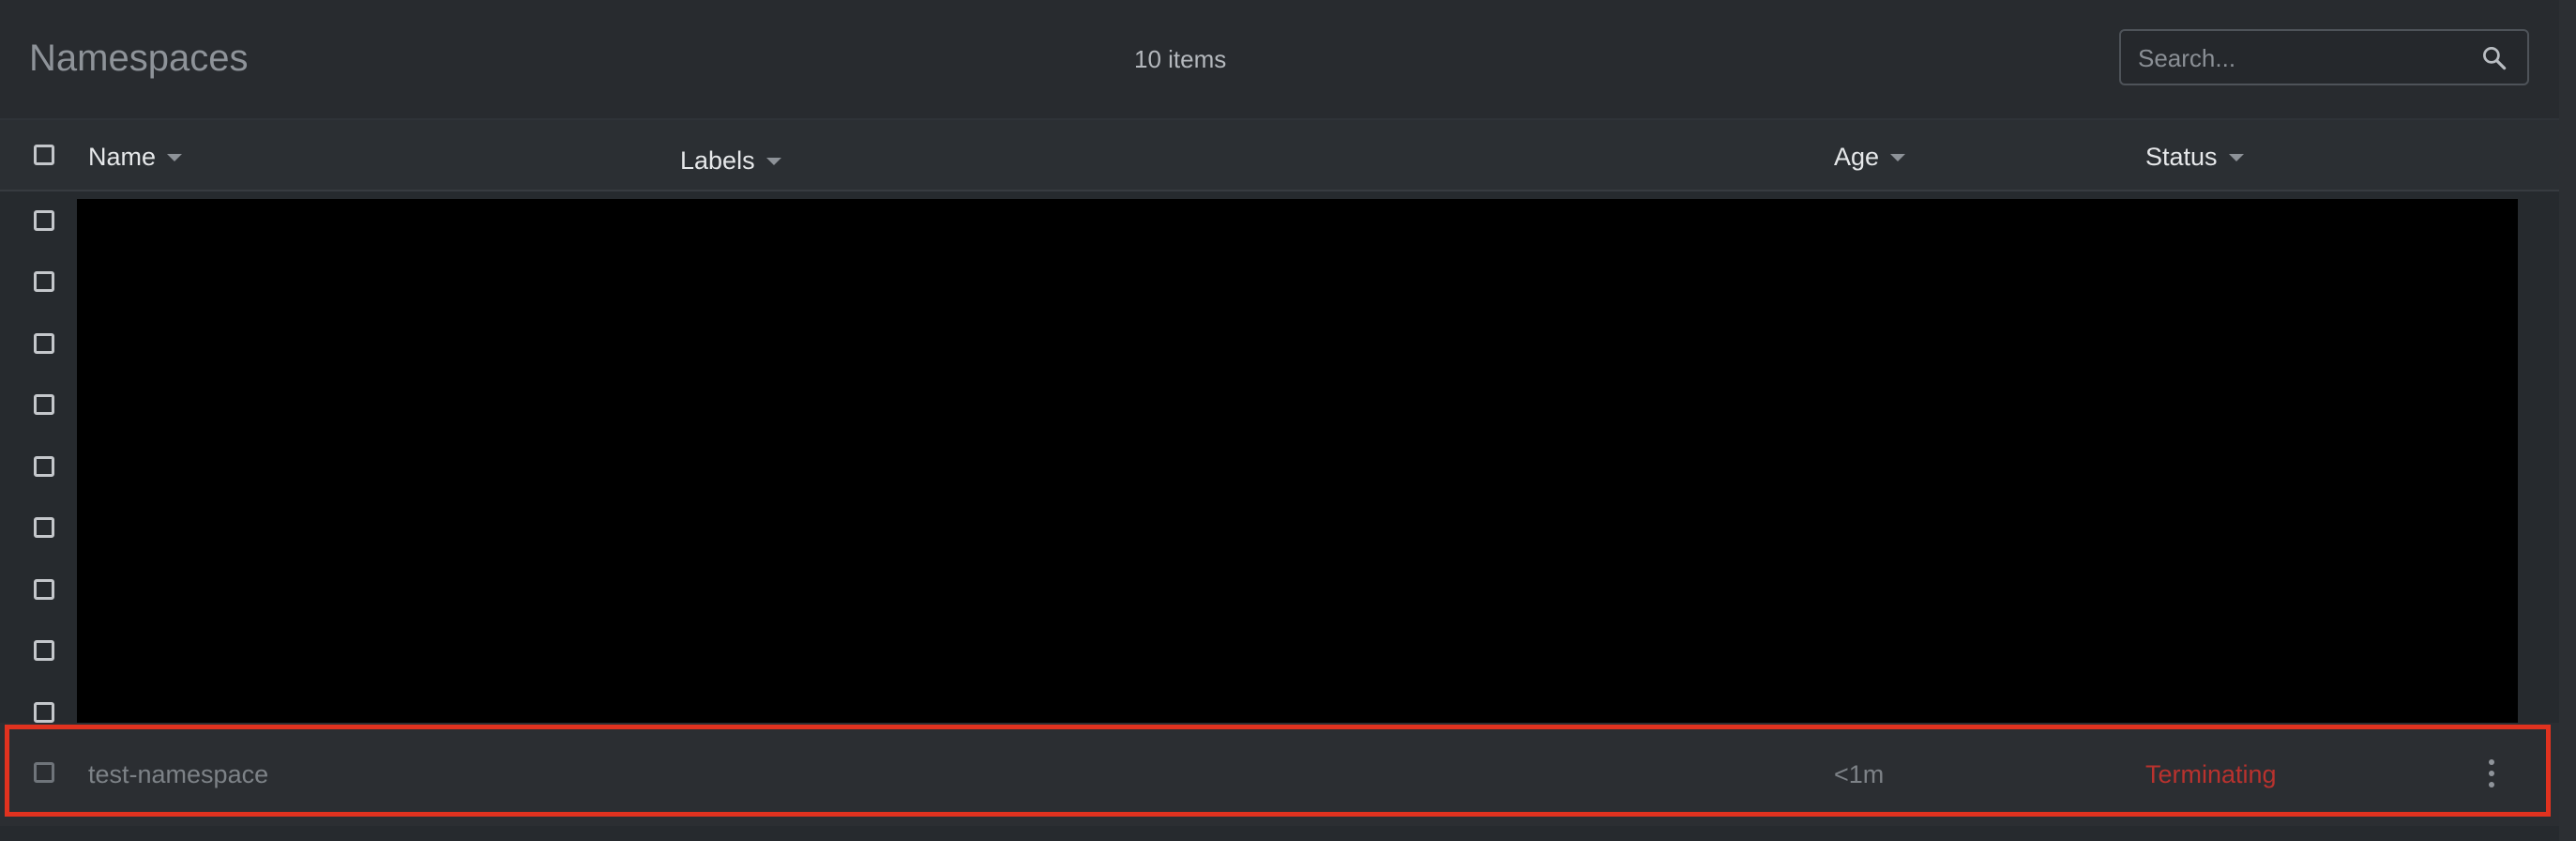 The image size is (2576, 841). What do you see at coordinates (1278, 771) in the screenshot?
I see `highlight-box` at bounding box center [1278, 771].